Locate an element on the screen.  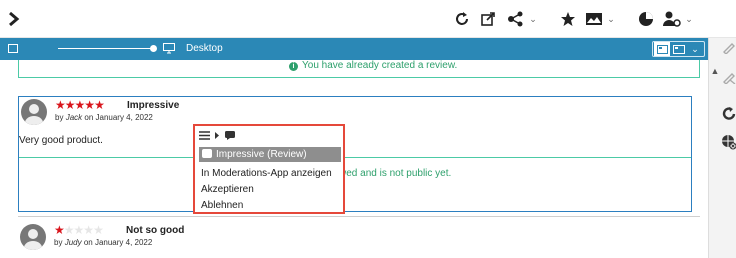
notice-text: You have already created a review. is located at coordinates (380, 65).